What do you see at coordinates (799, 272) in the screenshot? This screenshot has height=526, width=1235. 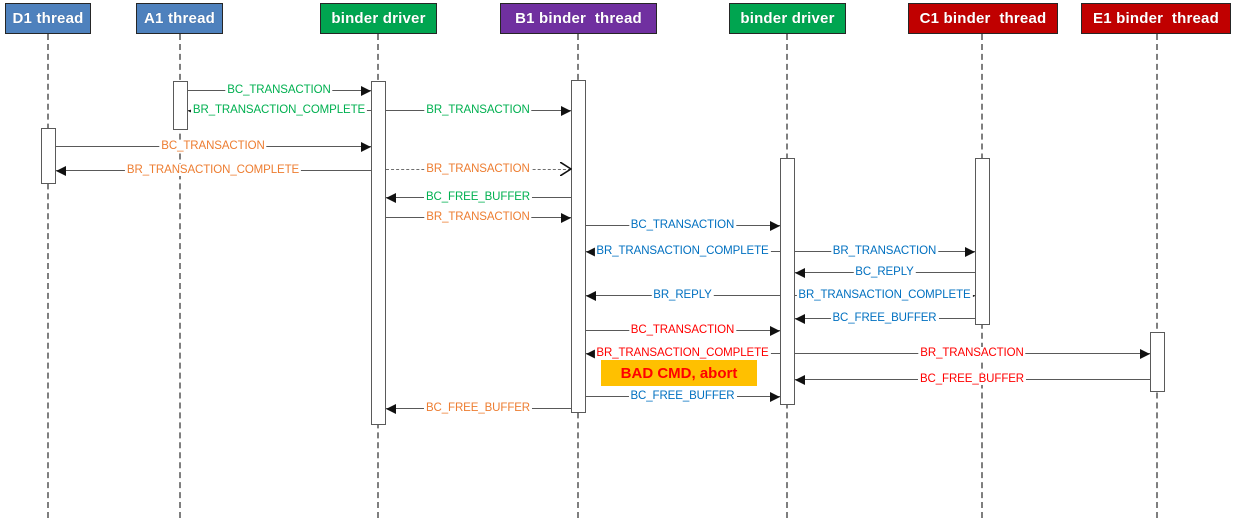 I see `arrow-head-m12` at bounding box center [799, 272].